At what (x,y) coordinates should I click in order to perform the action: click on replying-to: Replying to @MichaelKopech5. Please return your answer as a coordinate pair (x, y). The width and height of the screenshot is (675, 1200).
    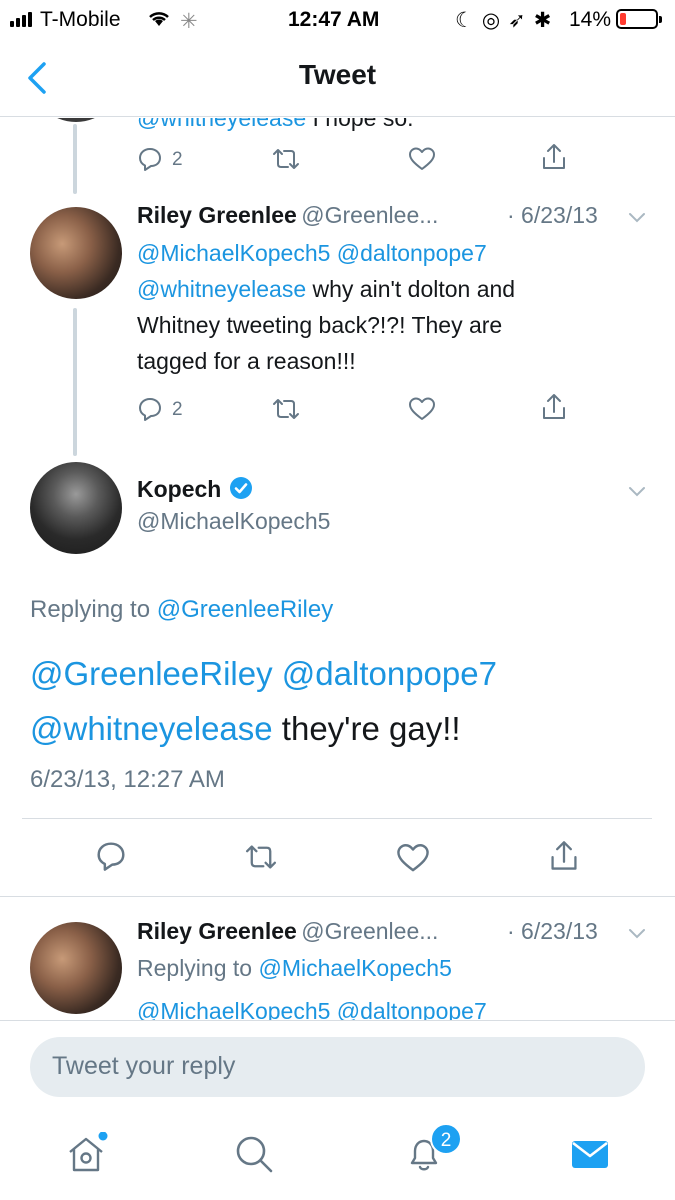
    Looking at the image, I should click on (294, 968).